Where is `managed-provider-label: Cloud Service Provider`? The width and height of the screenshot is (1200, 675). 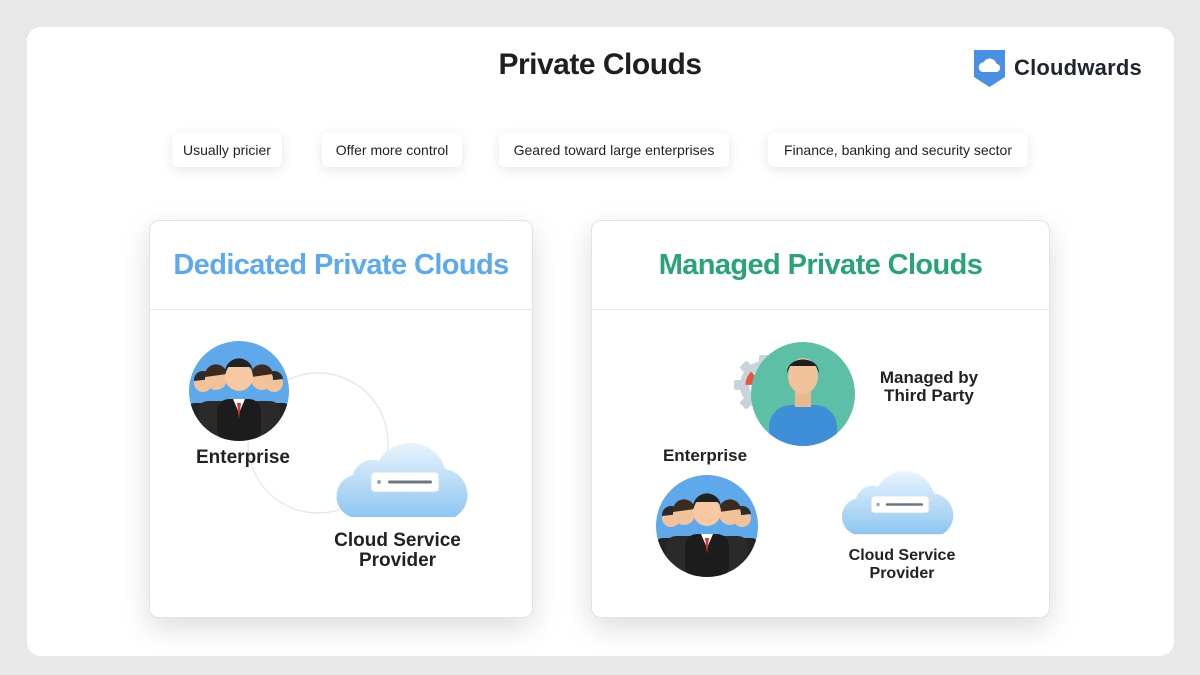
managed-provider-label: Cloud Service Provider is located at coordinates (902, 564).